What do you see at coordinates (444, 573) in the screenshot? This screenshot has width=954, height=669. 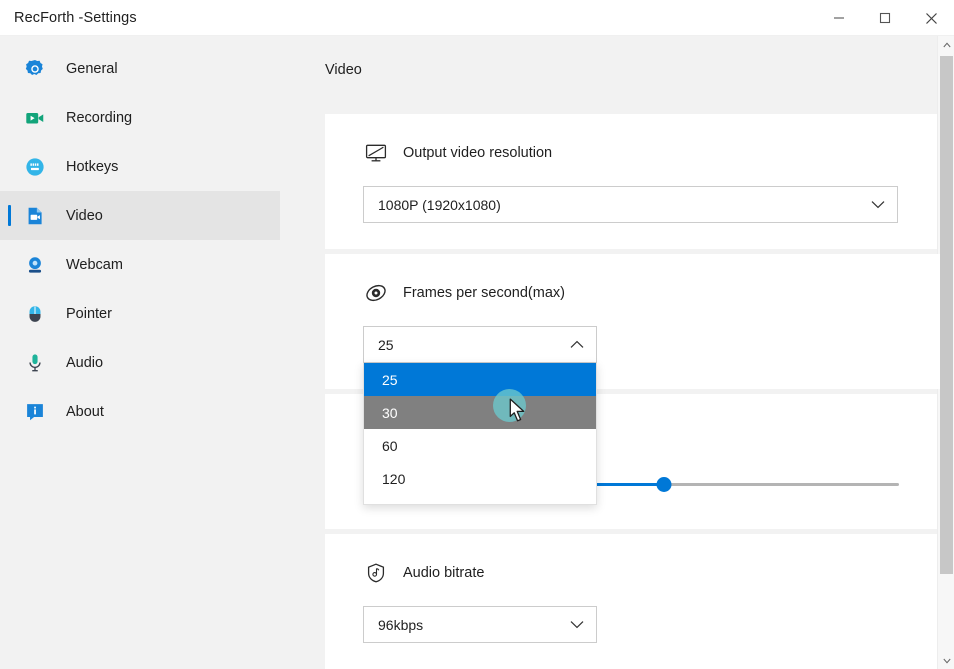 I see `section-label: Audio bitrate` at bounding box center [444, 573].